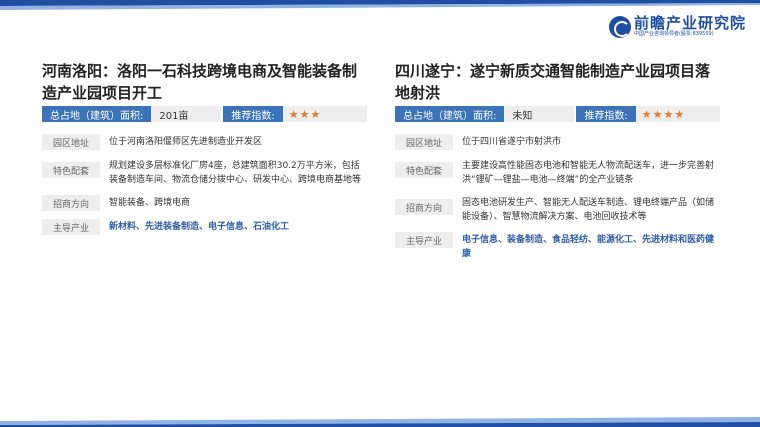 The height and width of the screenshot is (427, 760). I want to click on brand-logo: 前瞻产业研究院 中国产业咨询领导者(股票:839559), so click(677, 26).